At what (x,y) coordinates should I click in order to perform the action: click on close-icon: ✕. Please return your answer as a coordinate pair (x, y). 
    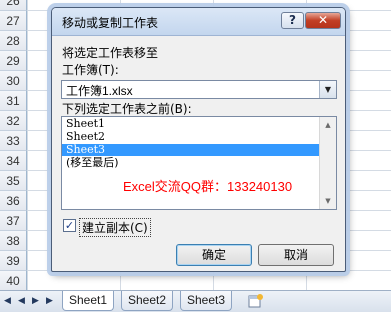
    Looking at the image, I should click on (323, 20).